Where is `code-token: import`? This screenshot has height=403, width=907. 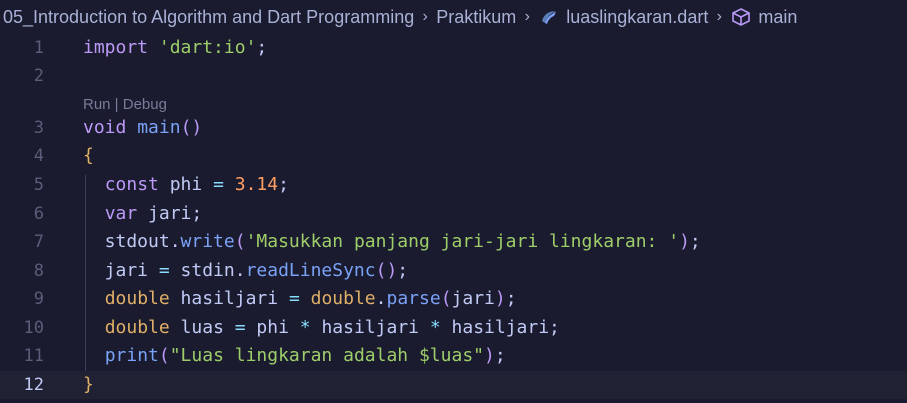
code-token: import is located at coordinates (116, 47).